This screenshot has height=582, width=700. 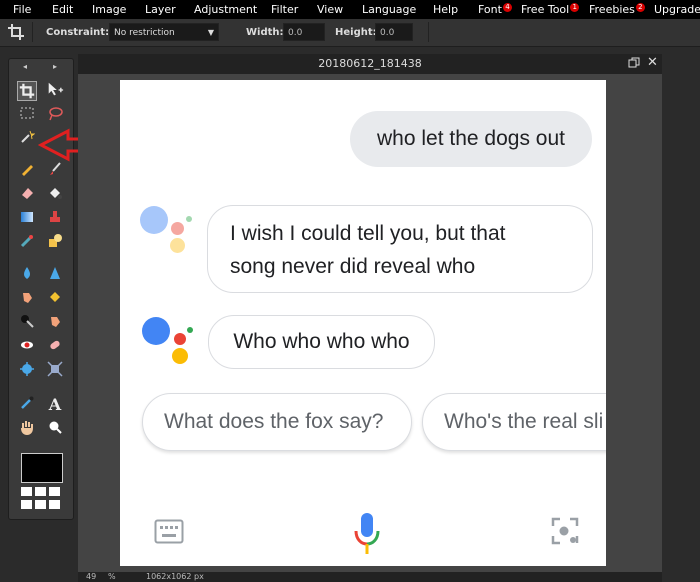 What do you see at coordinates (167, 342) in the screenshot?
I see `assistant-logo-small` at bounding box center [167, 342].